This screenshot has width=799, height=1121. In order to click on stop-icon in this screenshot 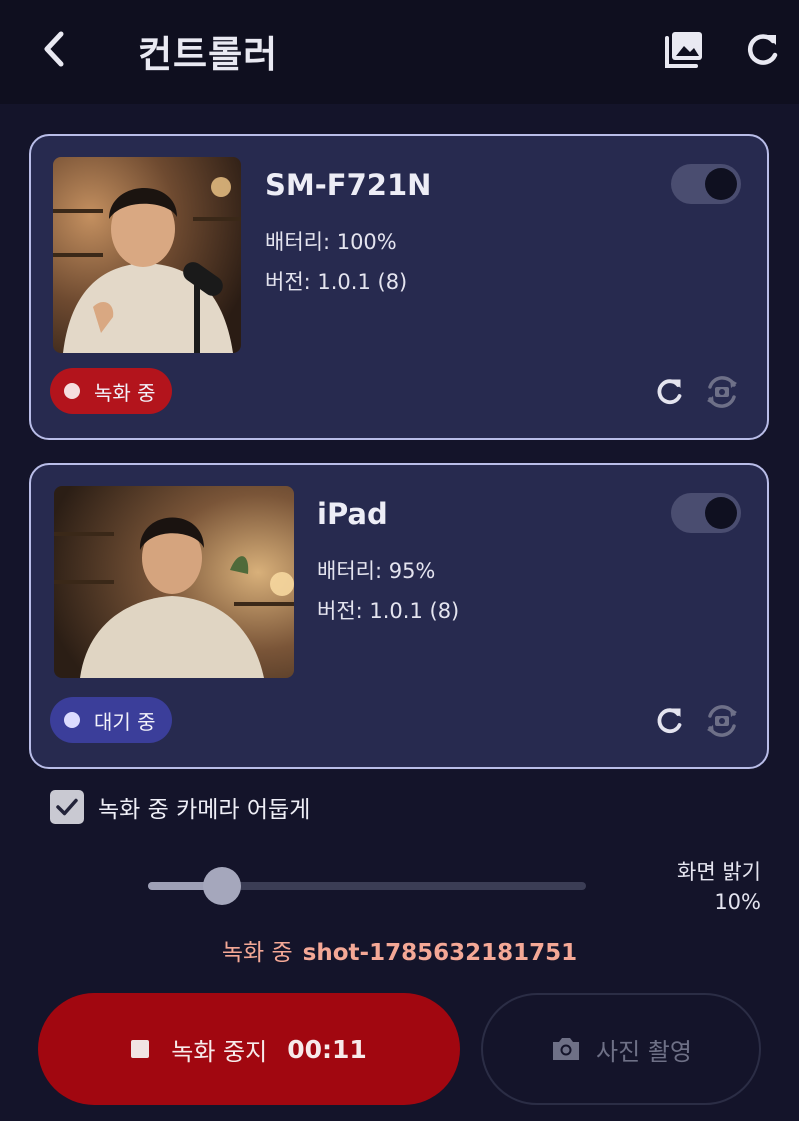, I will do `click(140, 1049)`.